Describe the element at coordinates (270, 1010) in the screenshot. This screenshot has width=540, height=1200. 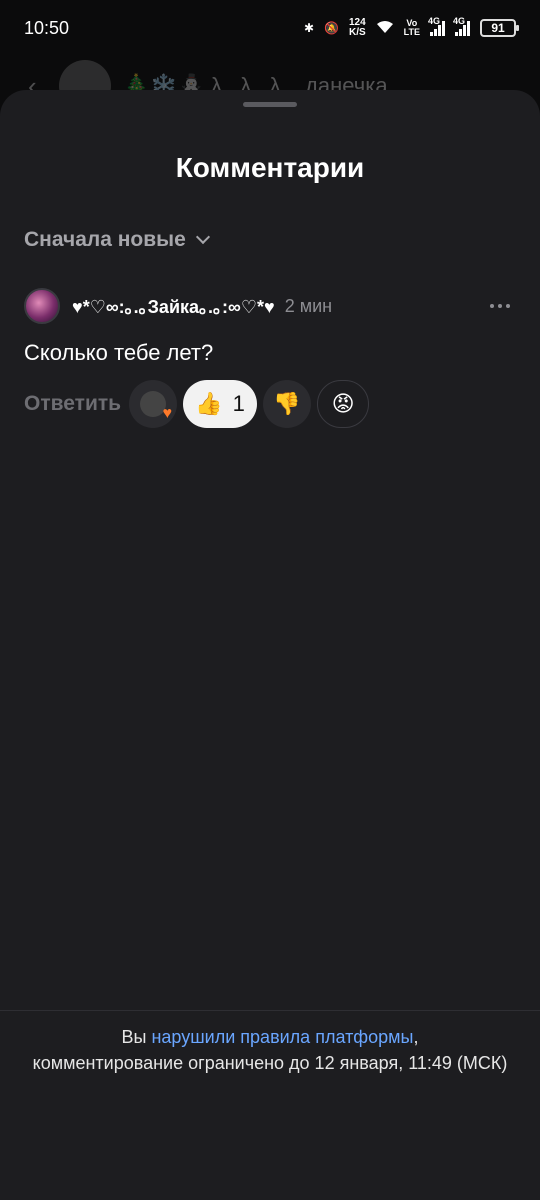
I see `footer-divider` at that location.